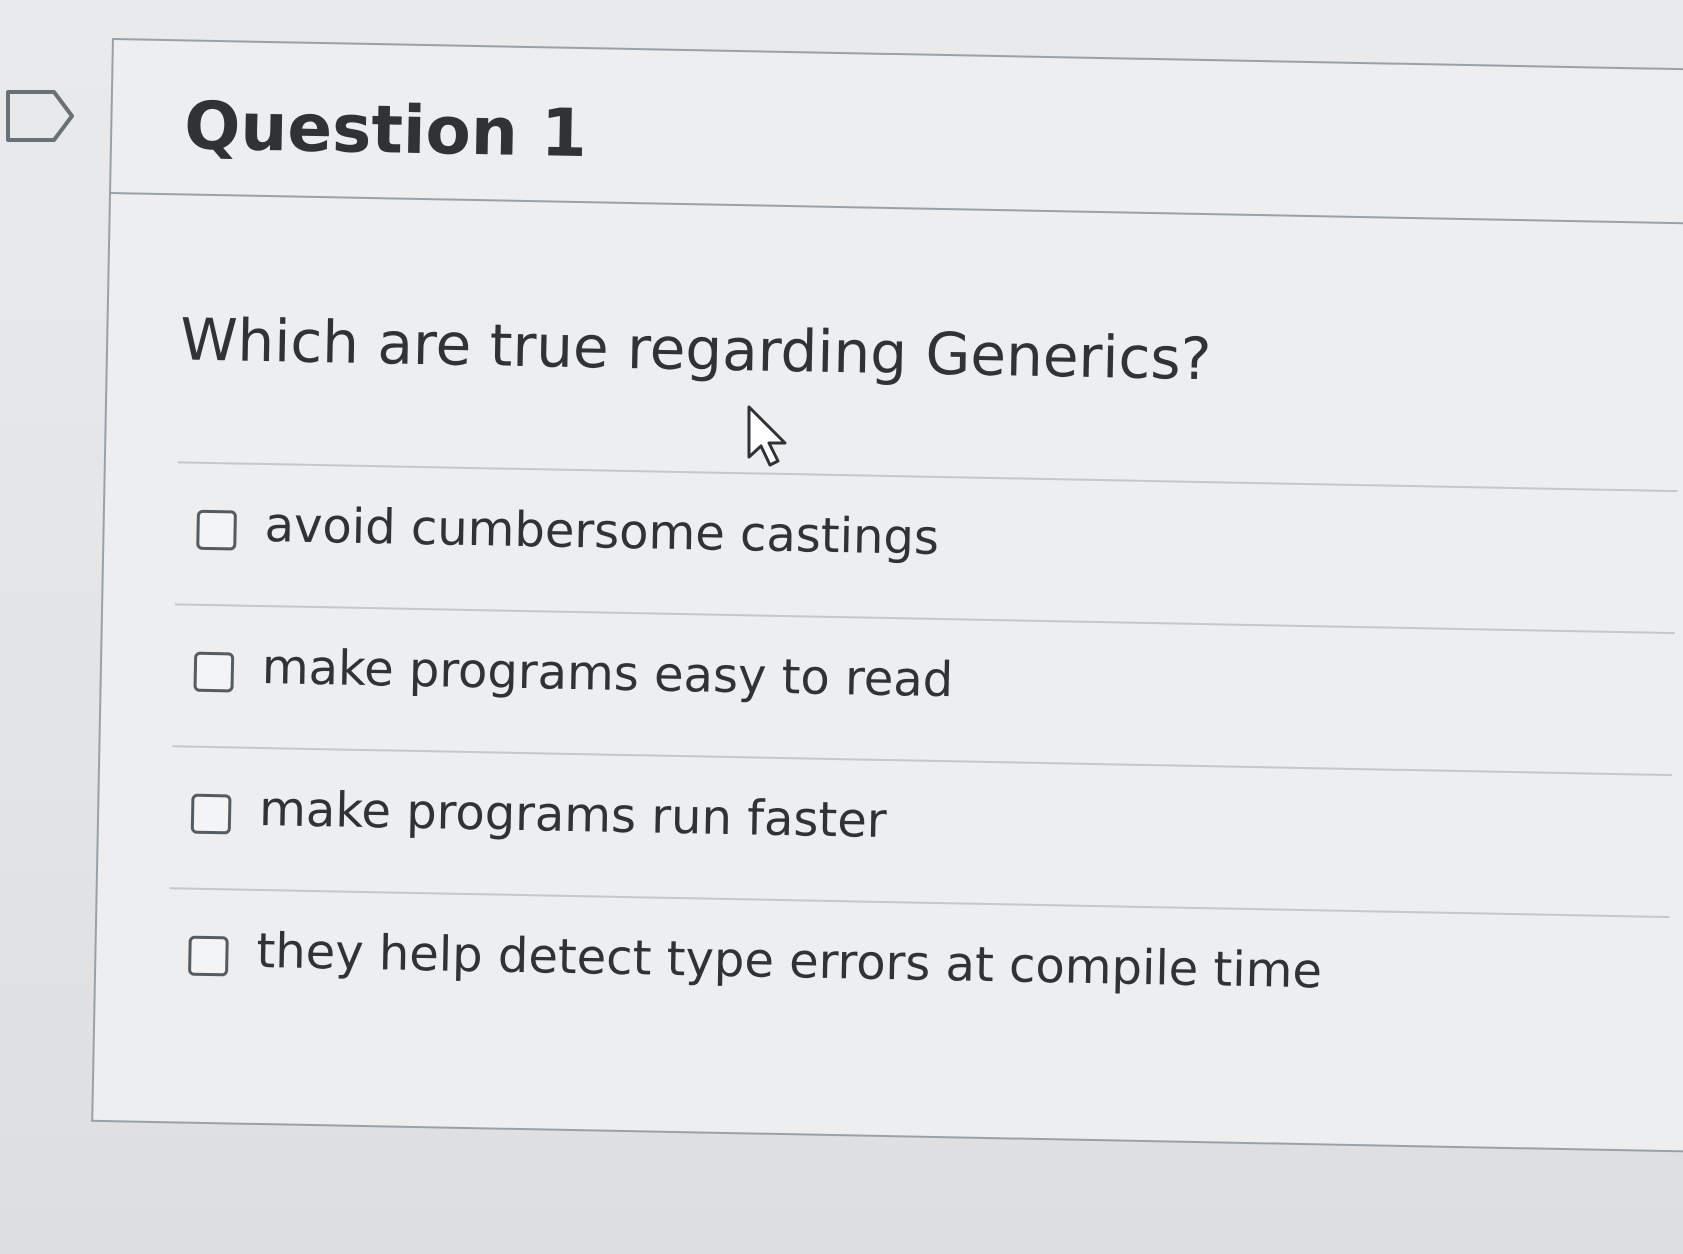  What do you see at coordinates (601, 531) in the screenshot?
I see `answer-label: avoid cumbersome castings` at bounding box center [601, 531].